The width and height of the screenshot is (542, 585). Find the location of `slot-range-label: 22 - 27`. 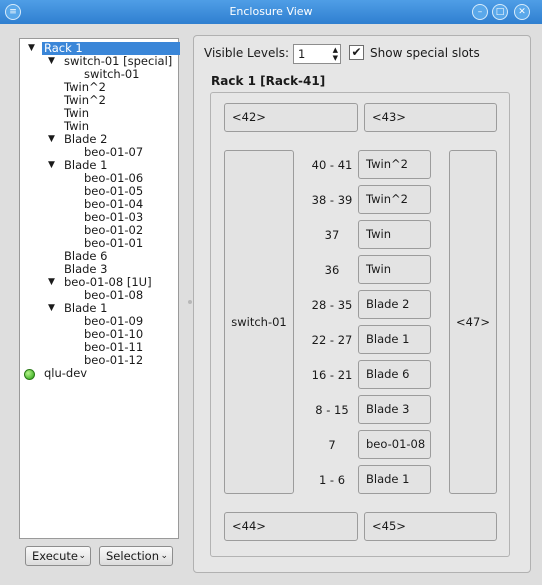

slot-range-label: 22 - 27 is located at coordinates (332, 340).